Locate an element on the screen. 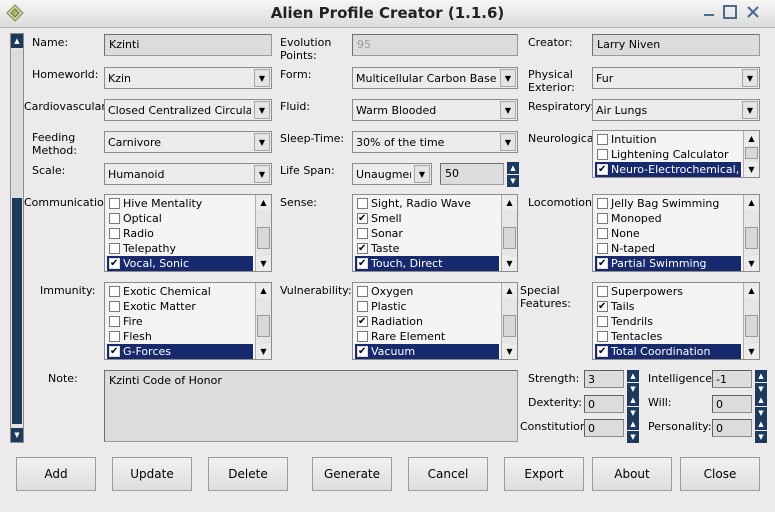 This screenshot has width=775, height=512. list-item: None is located at coordinates (668, 233).